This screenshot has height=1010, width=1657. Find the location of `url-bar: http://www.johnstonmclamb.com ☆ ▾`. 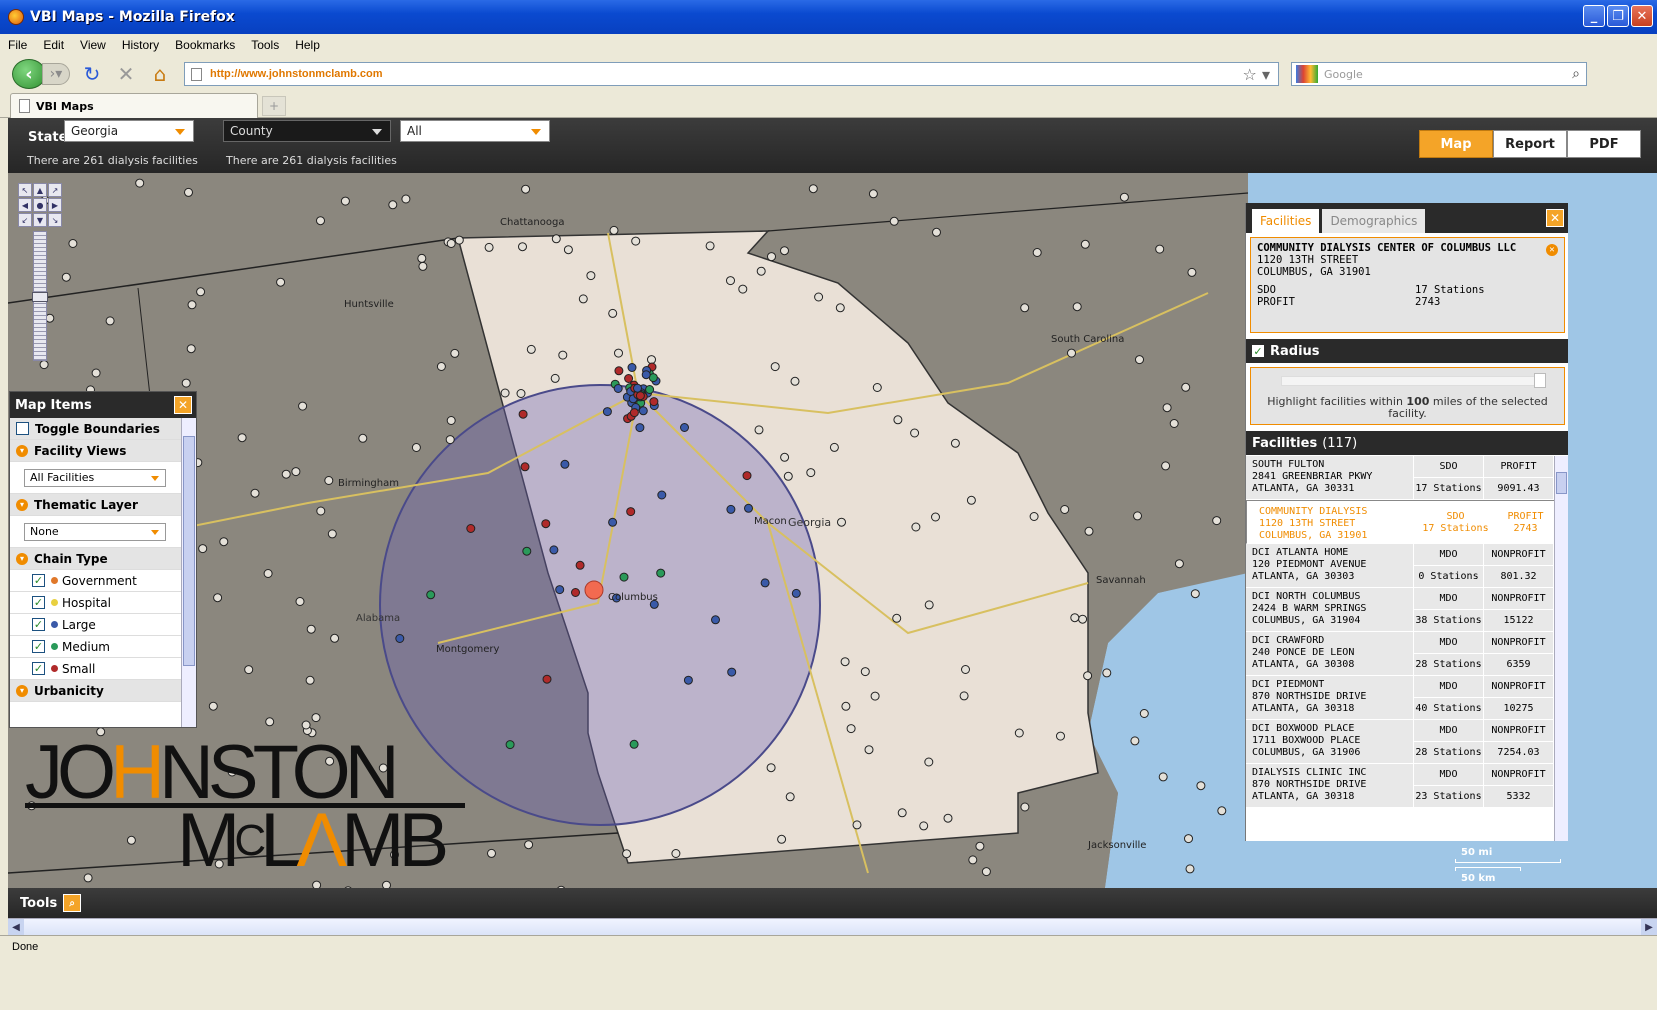

url-bar: http://www.johnstonmclamb.com ☆ ▾ is located at coordinates (731, 74).